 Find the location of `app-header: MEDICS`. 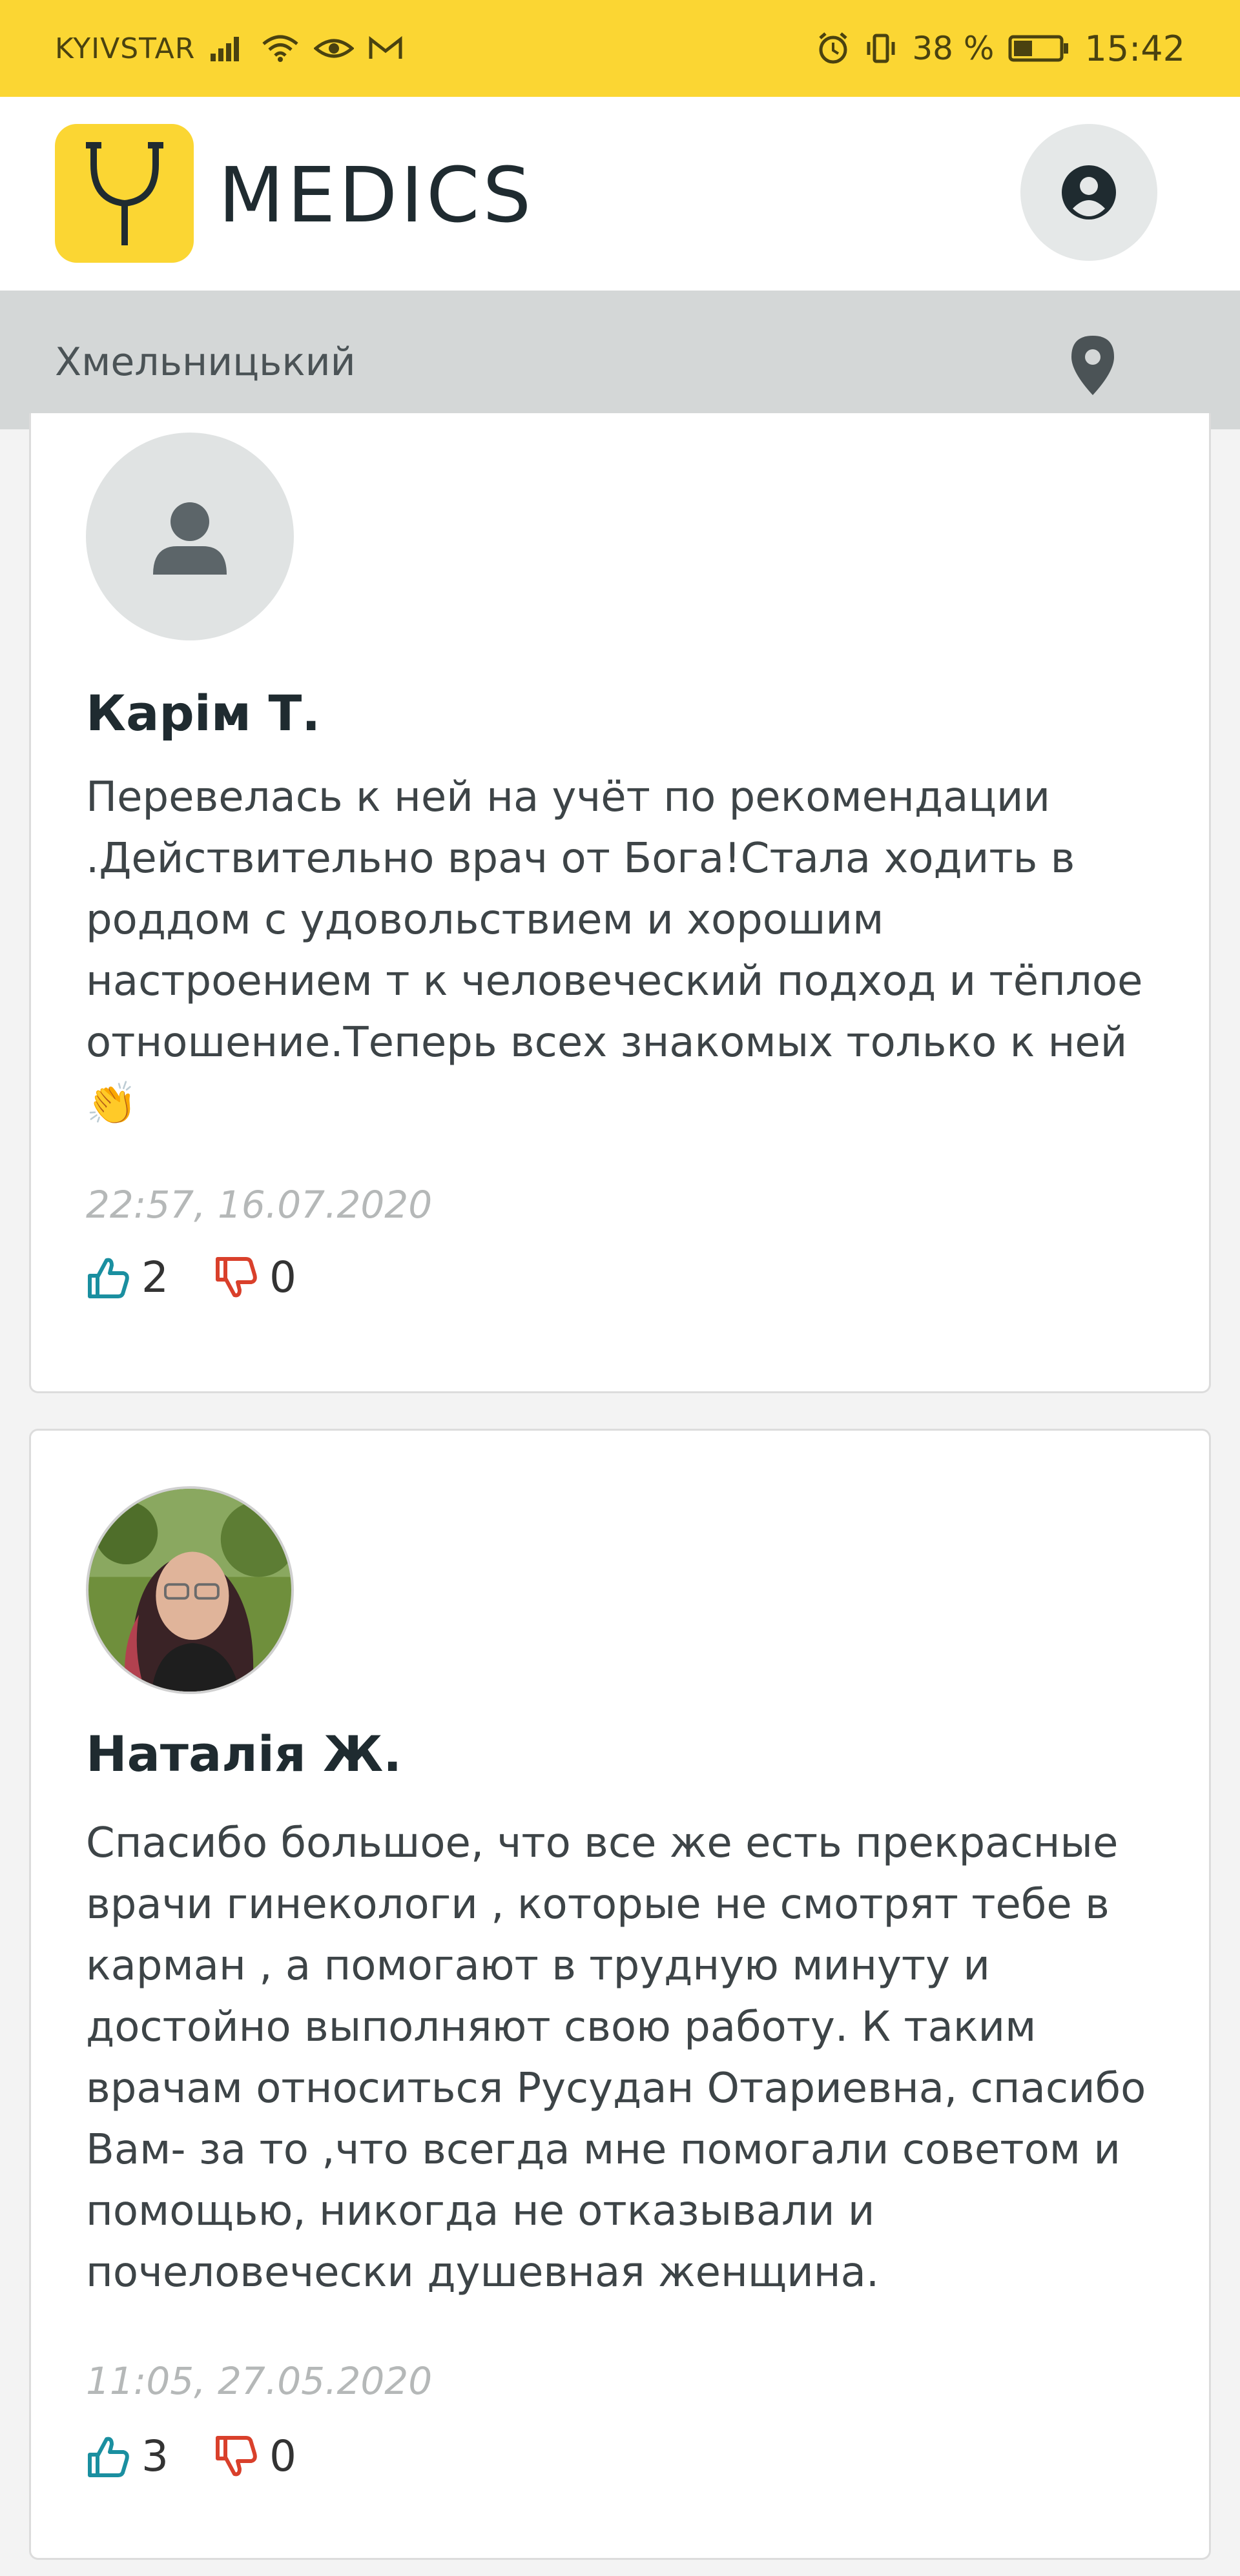

app-header: MEDICS is located at coordinates (620, 194).